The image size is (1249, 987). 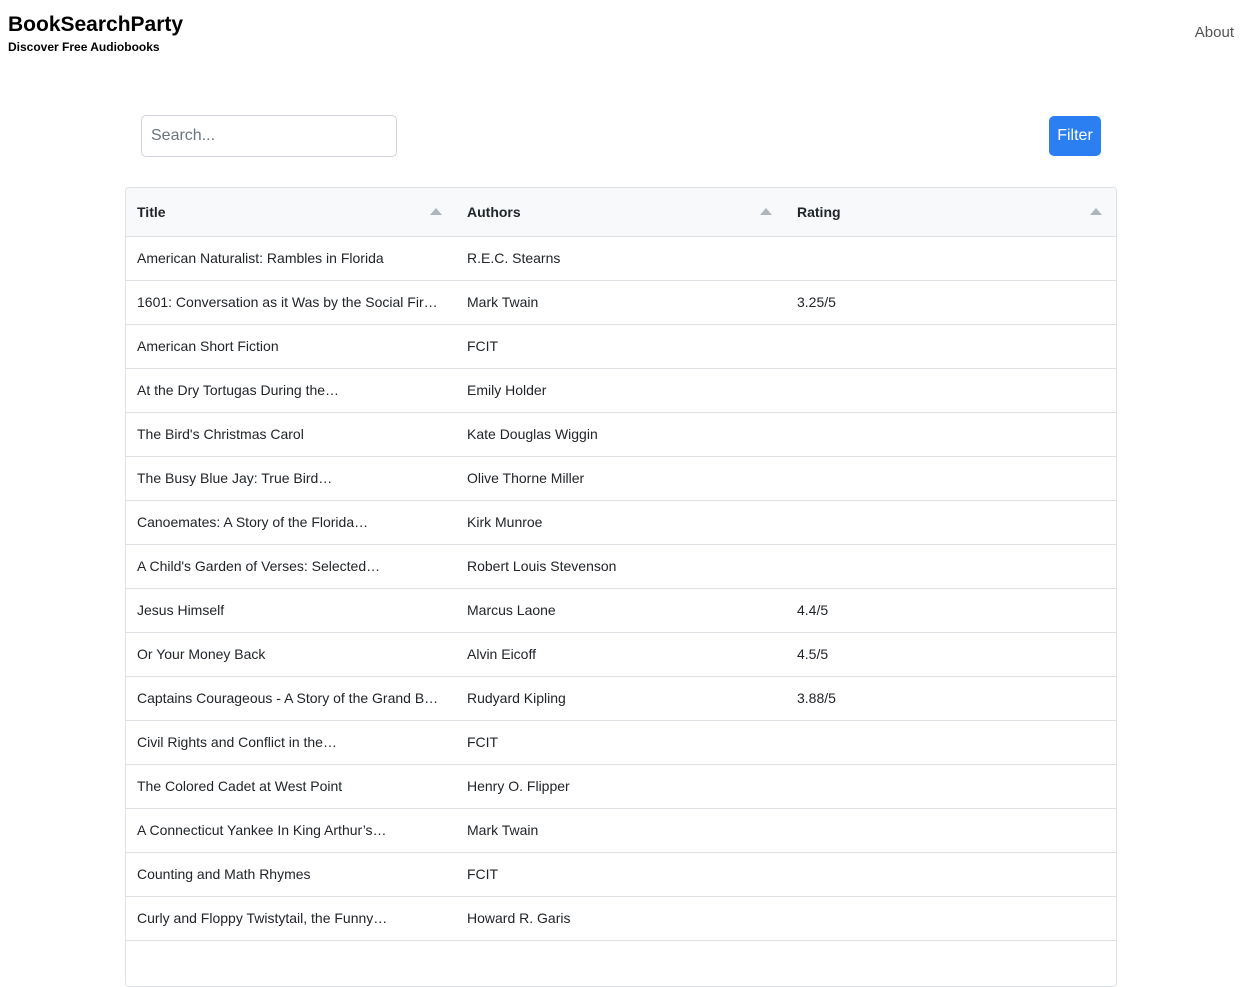 I want to click on cell-authors: Emily Holder, so click(x=621, y=390).